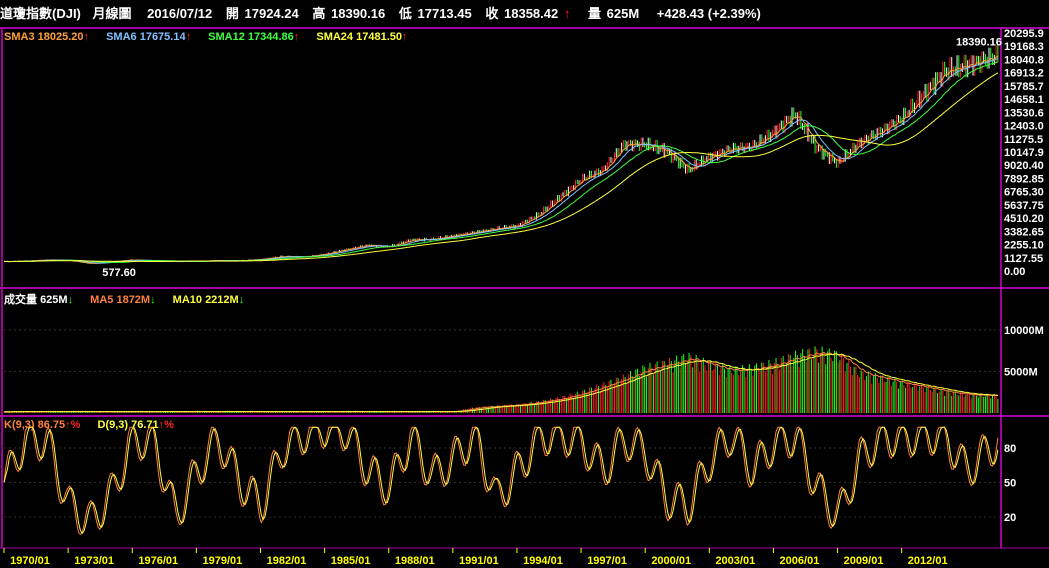 This screenshot has height=568, width=1049. Describe the element at coordinates (1024, 166) in the screenshot. I see `price-axis-tick: 9020.40` at that location.